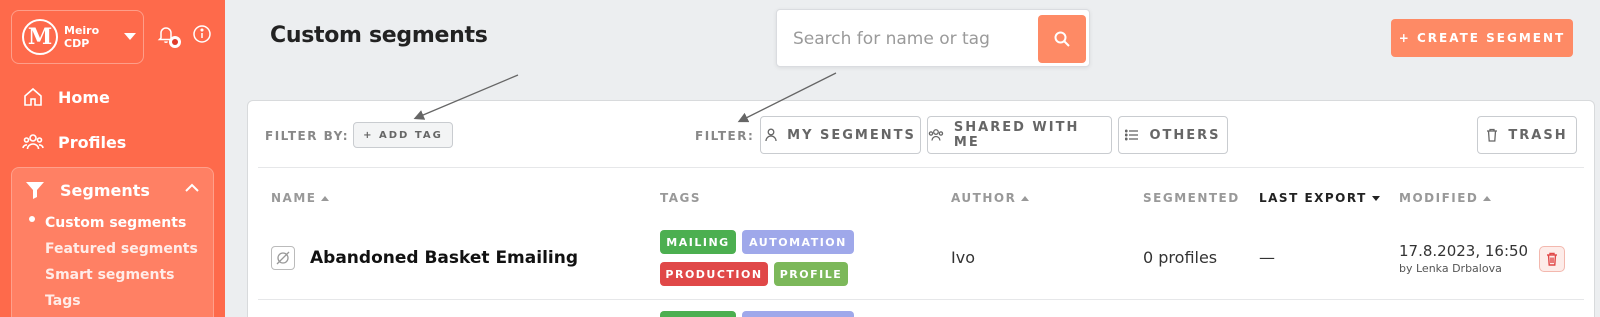 This screenshot has height=317, width=1600. I want to click on sidebar-item-label: Segments, so click(105, 190).